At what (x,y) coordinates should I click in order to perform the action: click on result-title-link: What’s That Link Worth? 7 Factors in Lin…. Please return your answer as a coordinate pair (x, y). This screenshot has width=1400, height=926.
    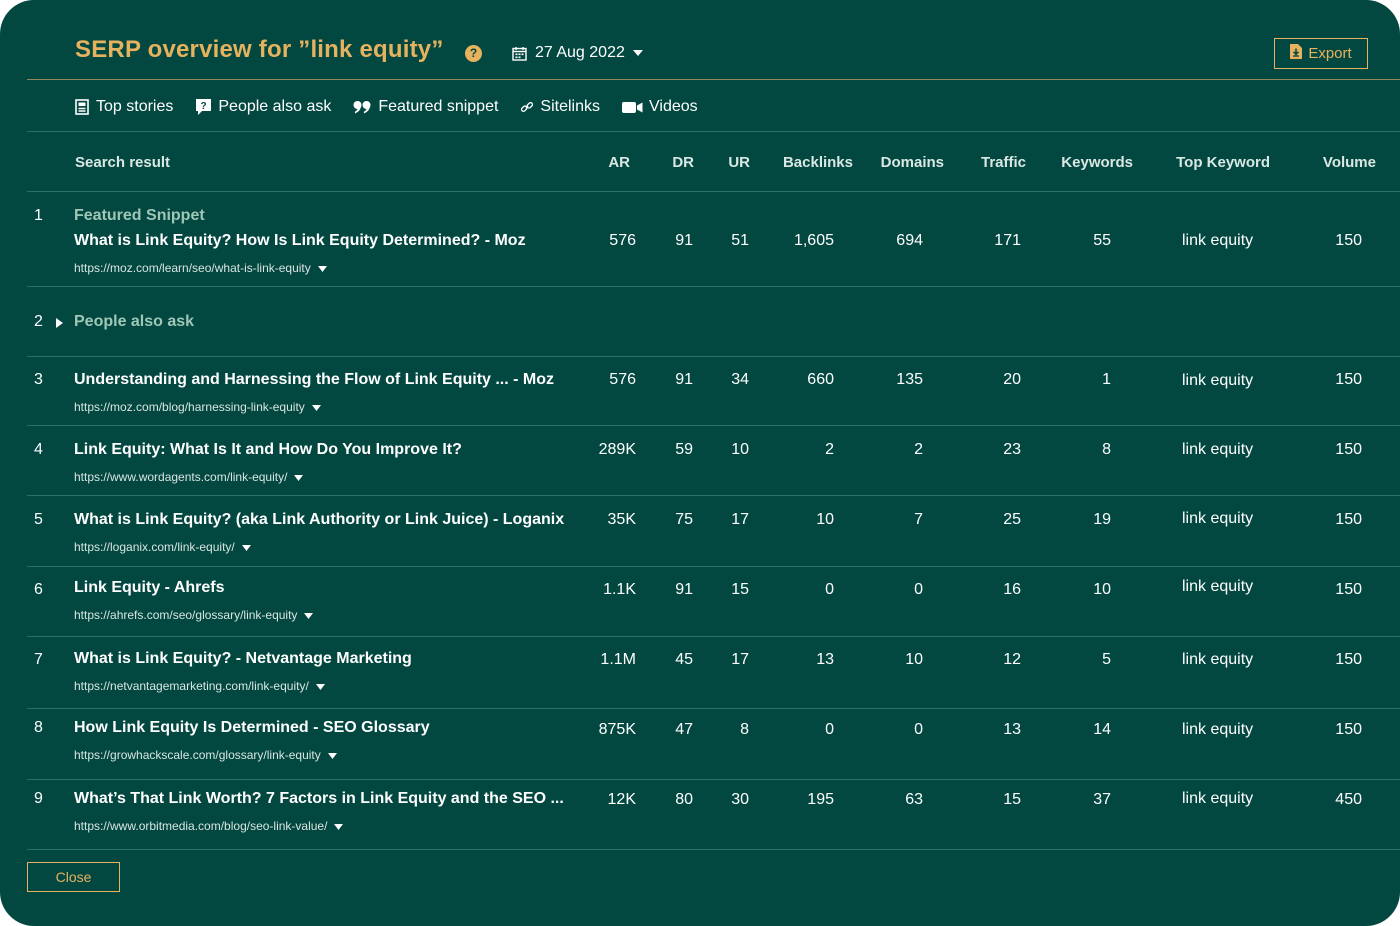
    Looking at the image, I should click on (319, 799).